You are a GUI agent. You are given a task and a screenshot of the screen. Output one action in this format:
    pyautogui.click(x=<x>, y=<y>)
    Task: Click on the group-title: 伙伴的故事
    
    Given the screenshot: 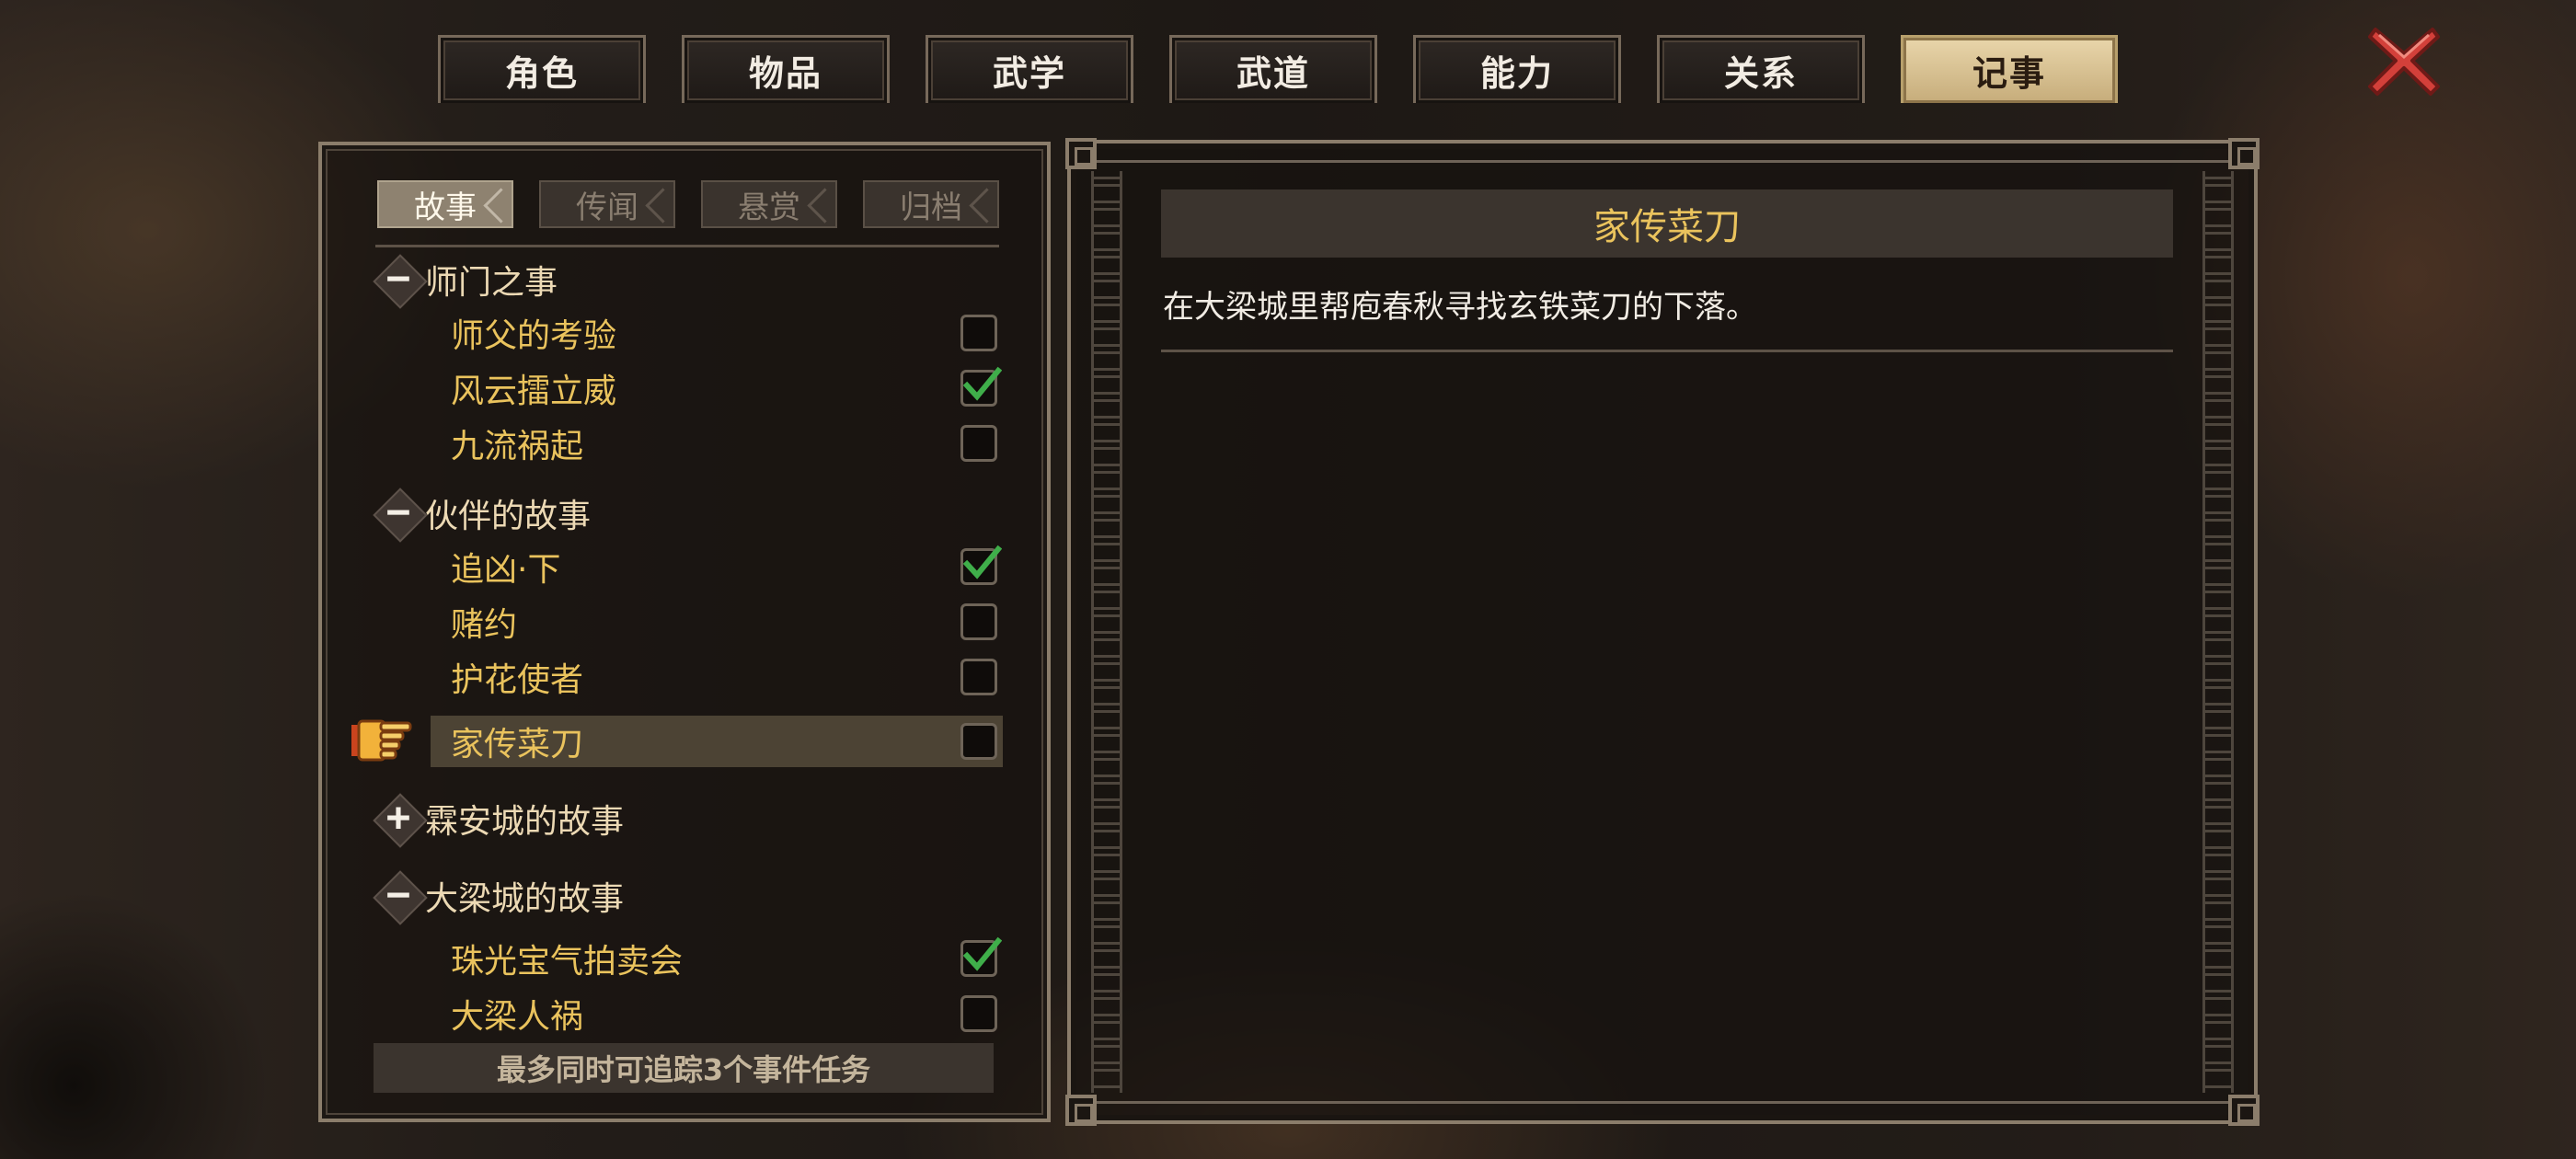 What is the action you would take?
    pyautogui.click(x=508, y=516)
    